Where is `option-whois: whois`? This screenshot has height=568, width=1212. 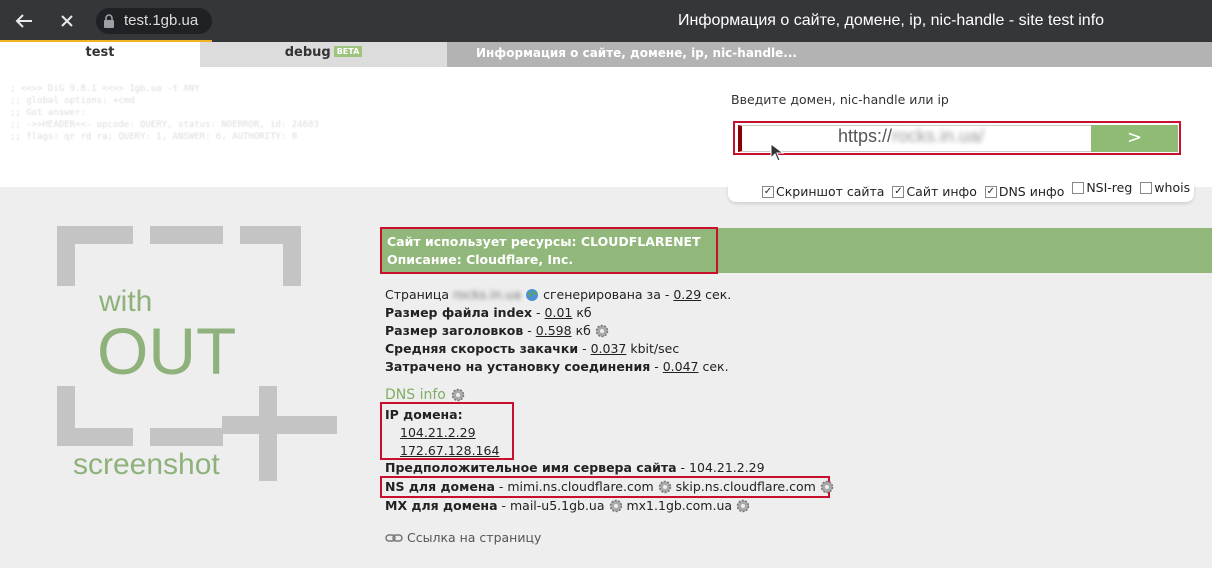
option-whois: whois is located at coordinates (1165, 187).